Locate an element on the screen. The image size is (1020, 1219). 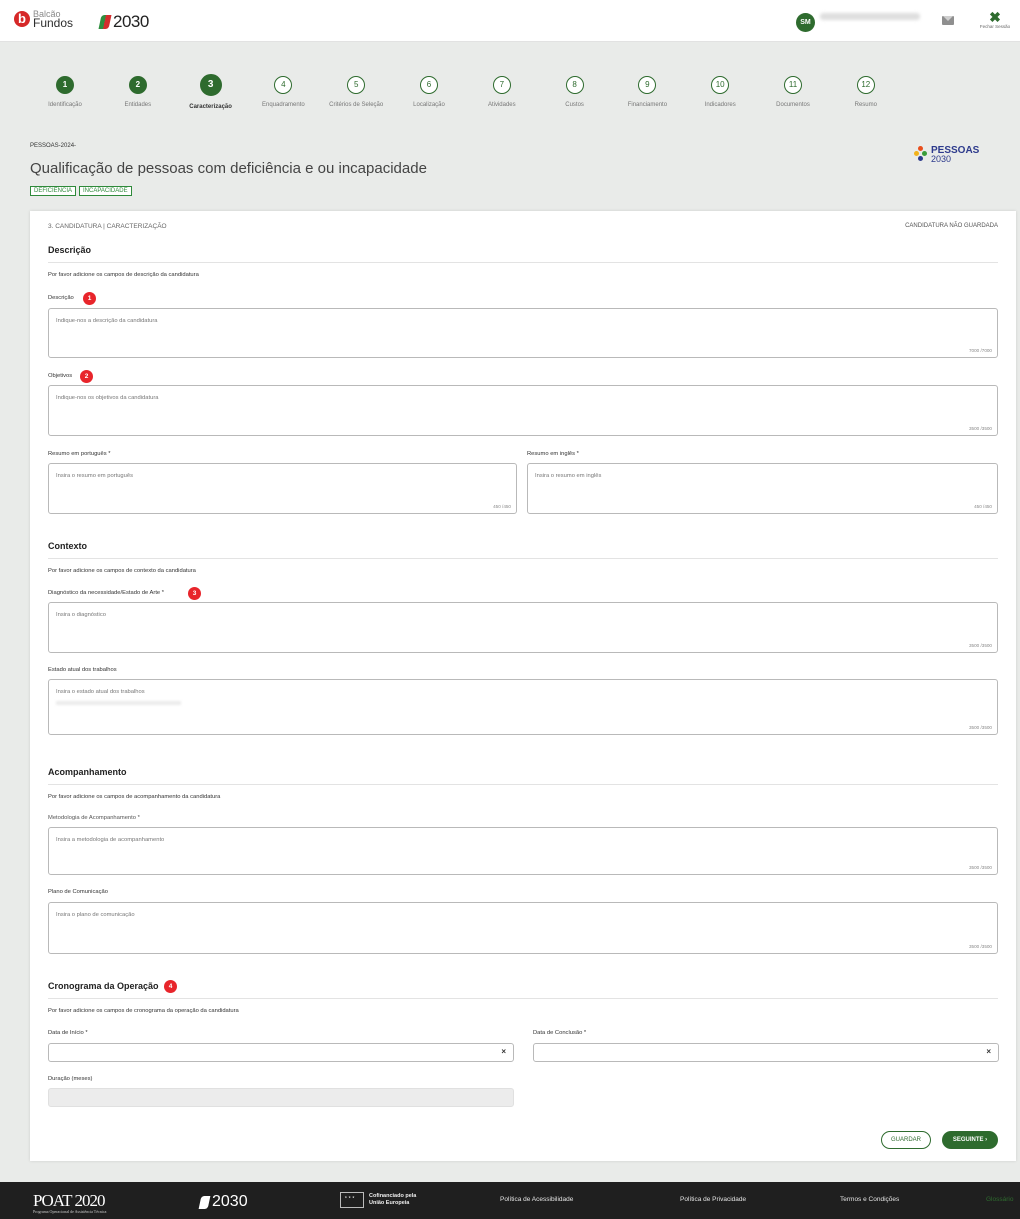
step-number: 11 is located at coordinates (793, 85).